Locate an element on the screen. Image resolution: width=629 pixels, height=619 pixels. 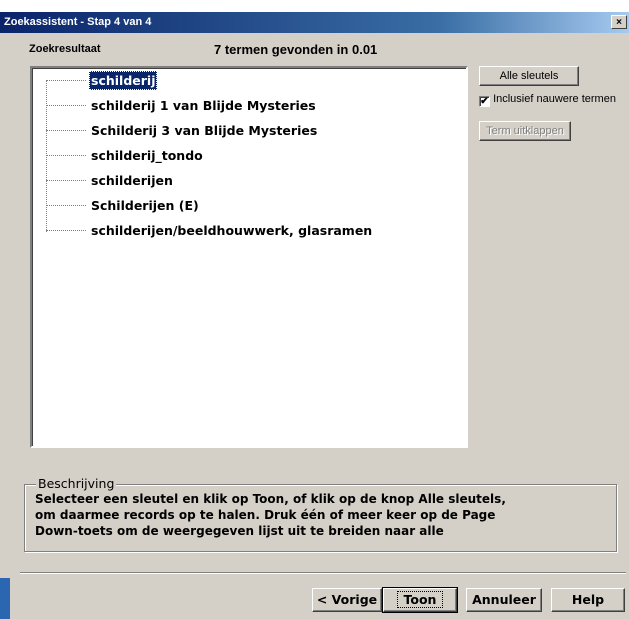
cancel-button: Annuleer is located at coordinates (504, 600).